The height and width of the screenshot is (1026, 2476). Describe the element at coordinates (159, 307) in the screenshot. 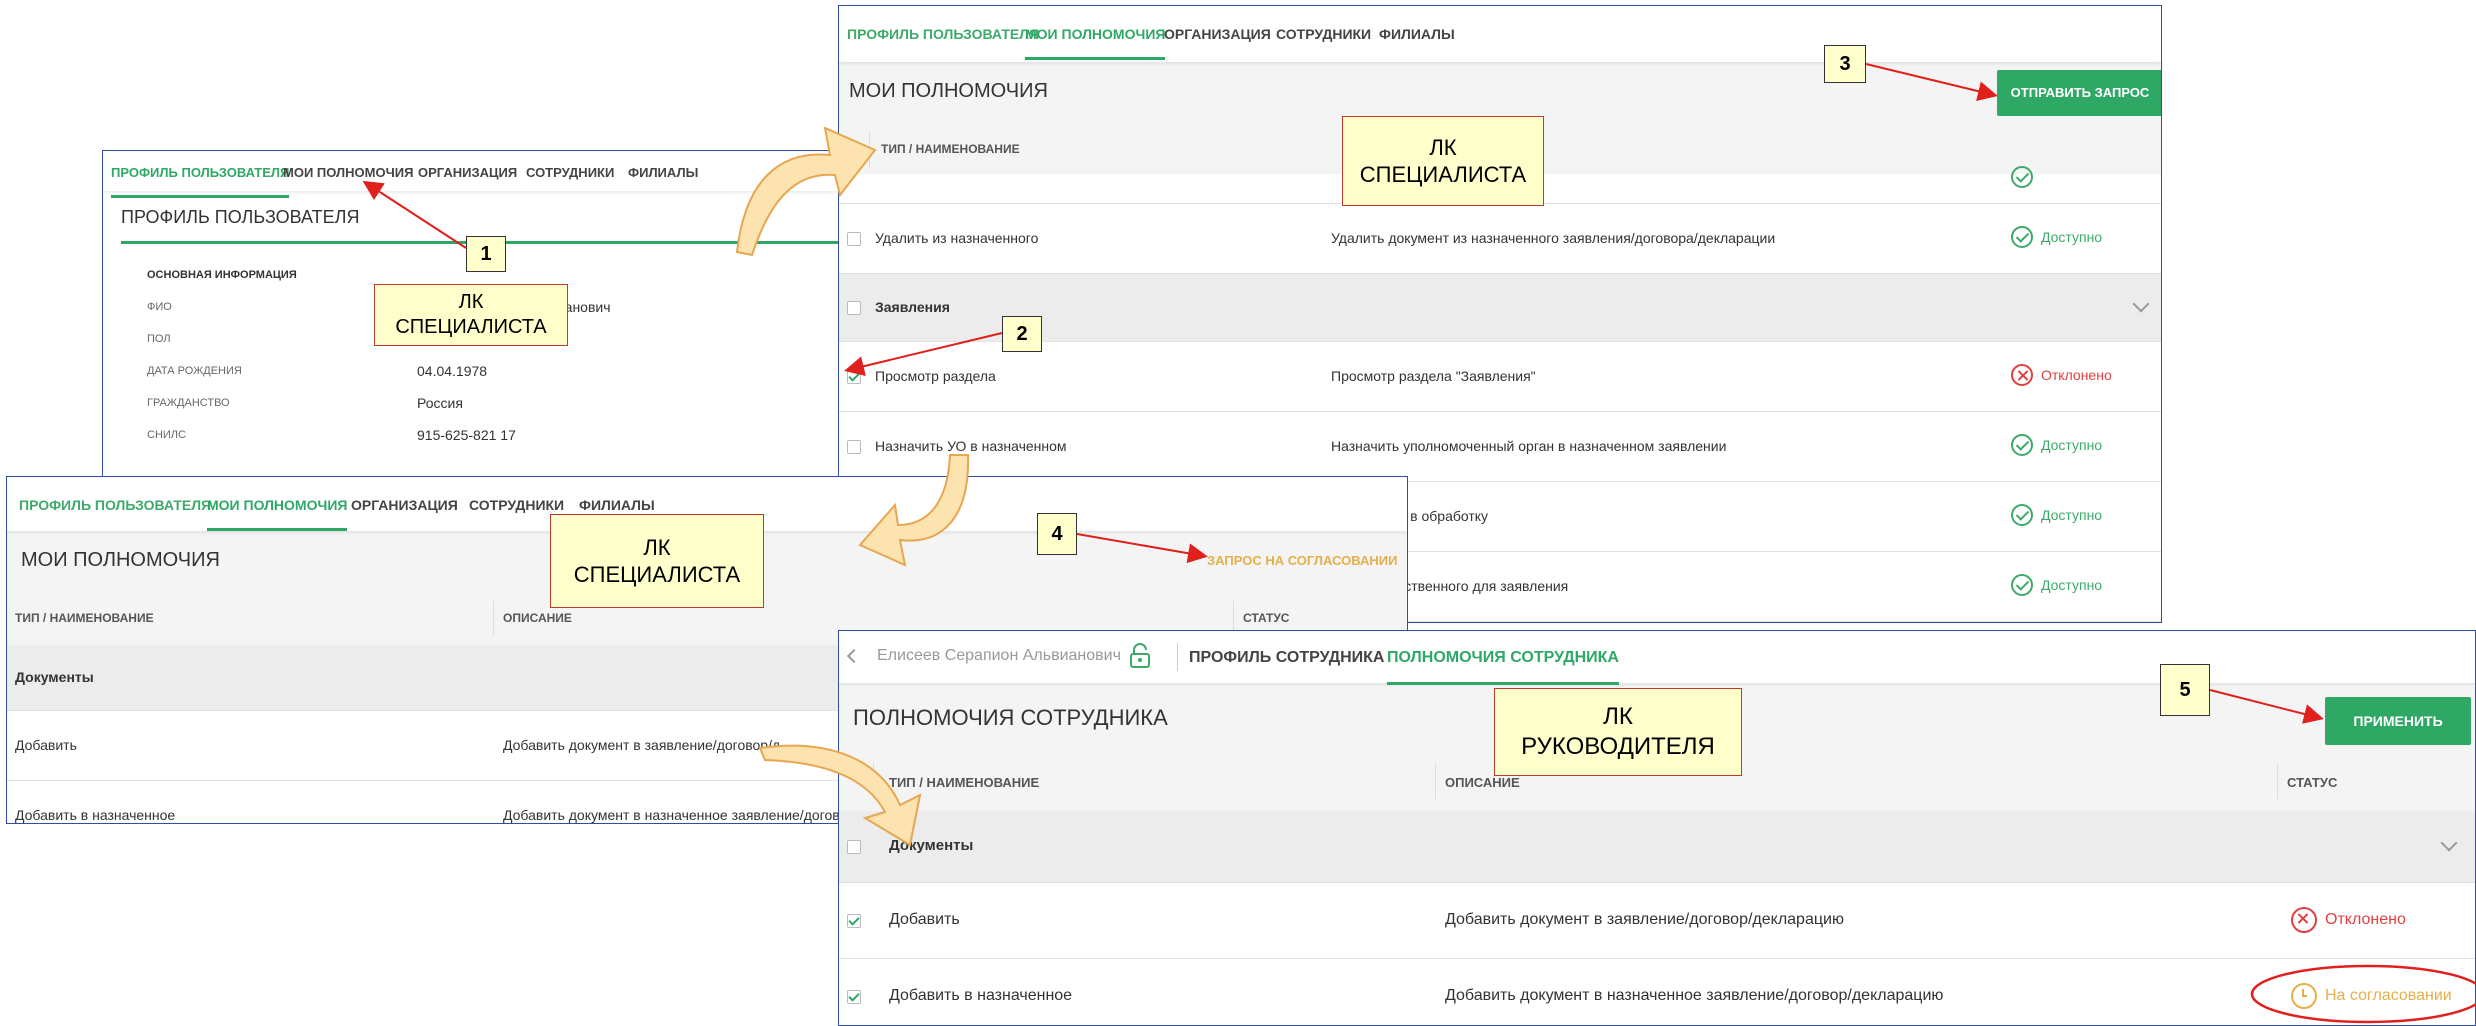

I see `field-label-fio: ФИО` at that location.